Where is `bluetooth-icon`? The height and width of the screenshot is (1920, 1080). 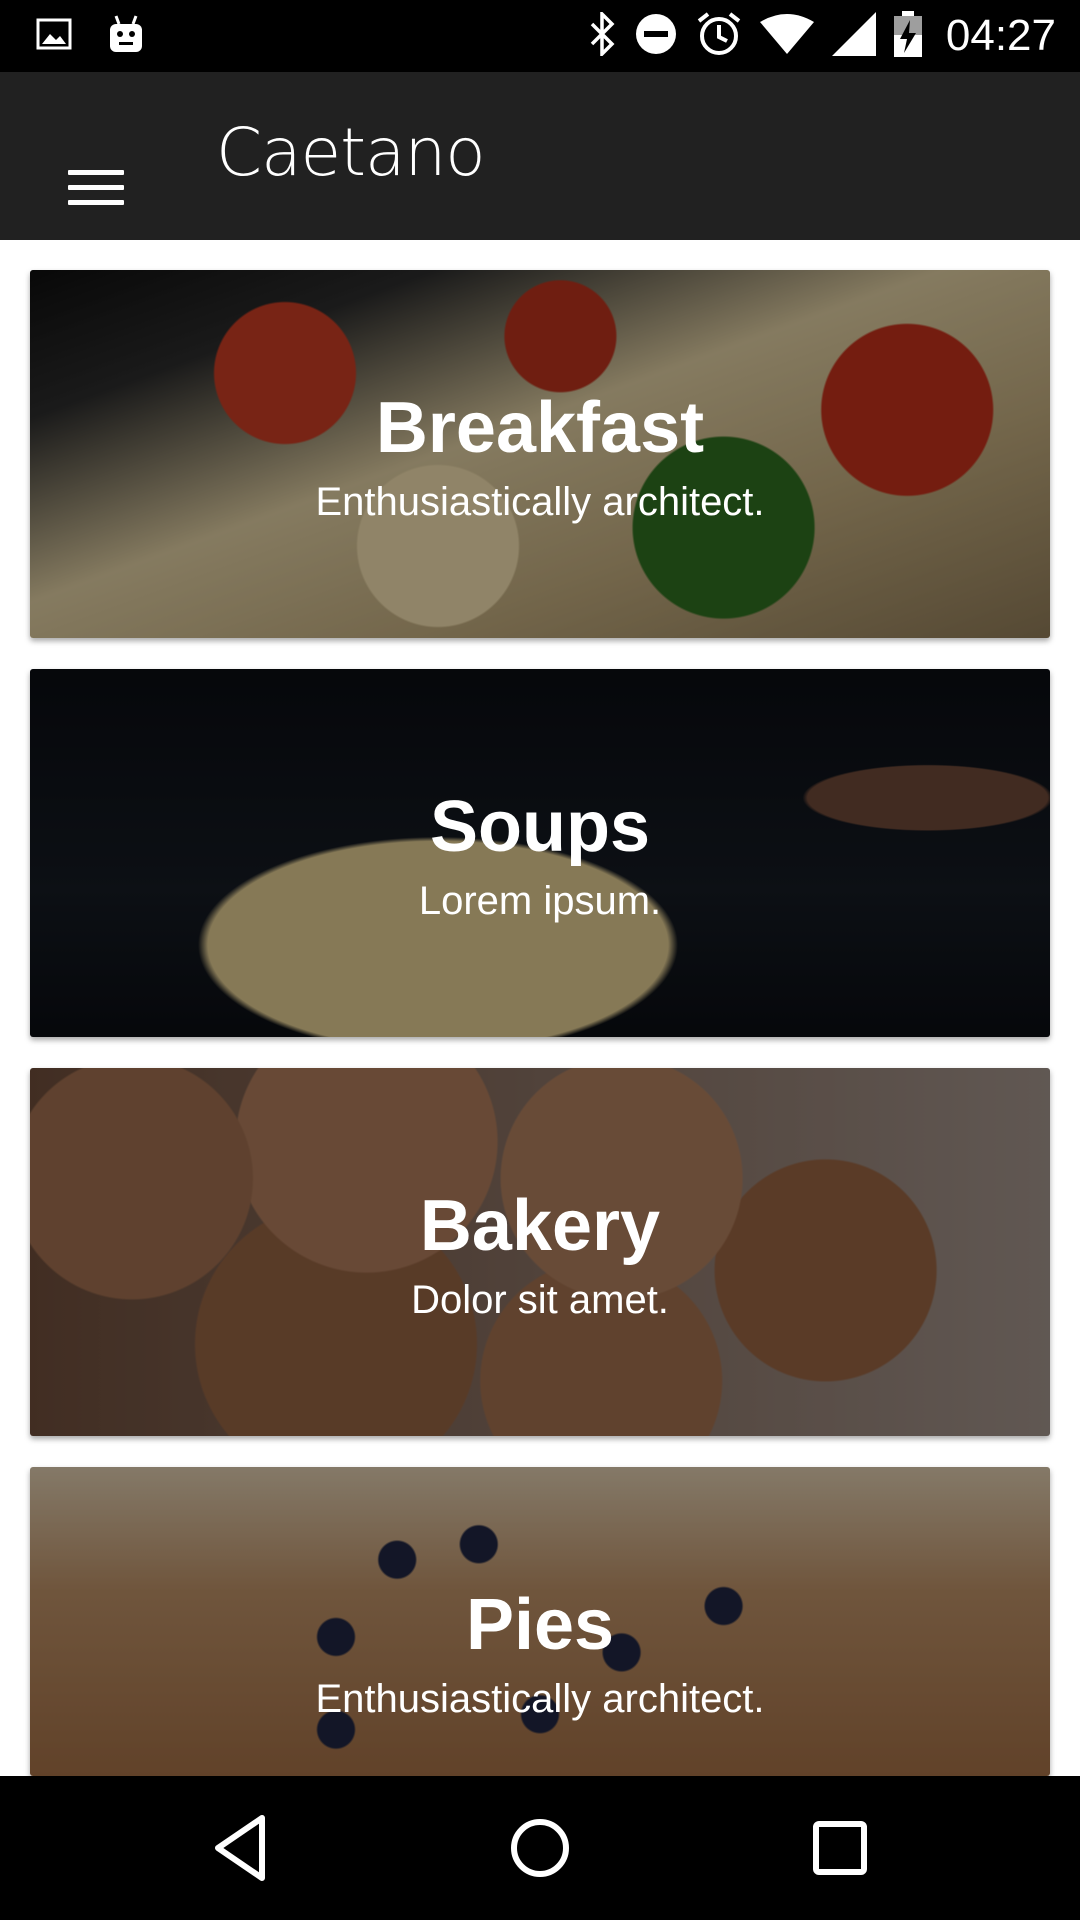
bluetooth-icon is located at coordinates (602, 34).